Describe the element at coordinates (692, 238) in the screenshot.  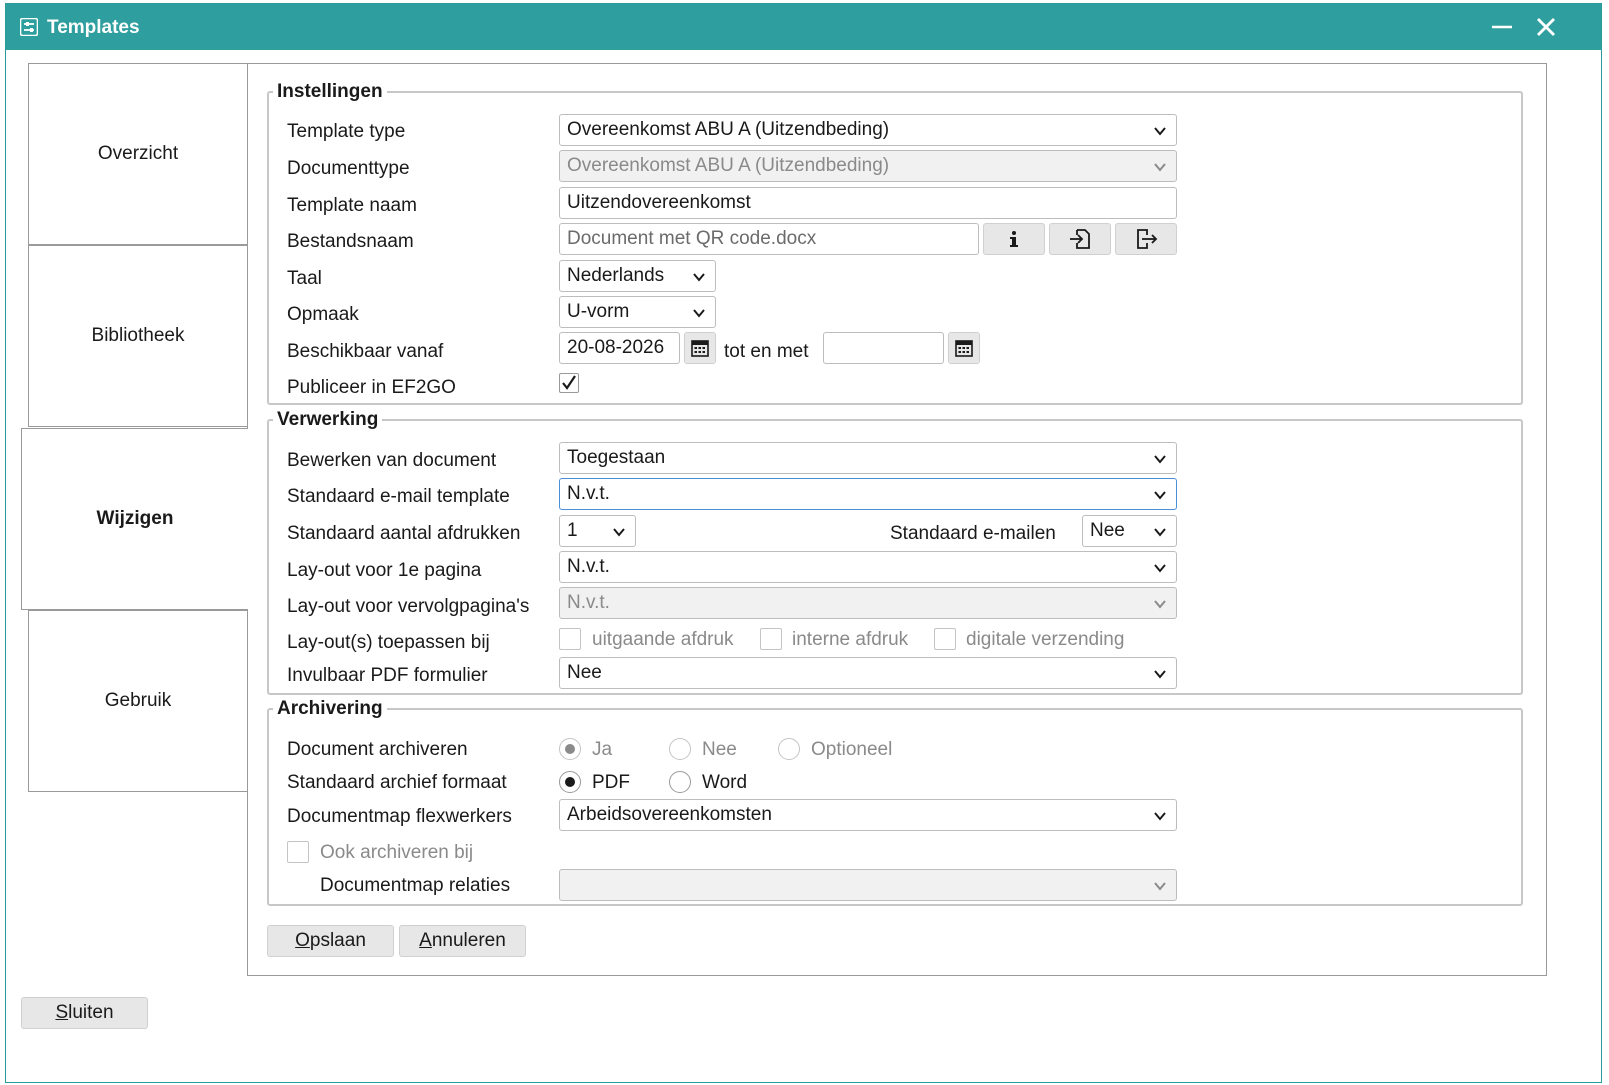
I see `bestandsnaam-placeholder: Document met QR code.docx` at that location.